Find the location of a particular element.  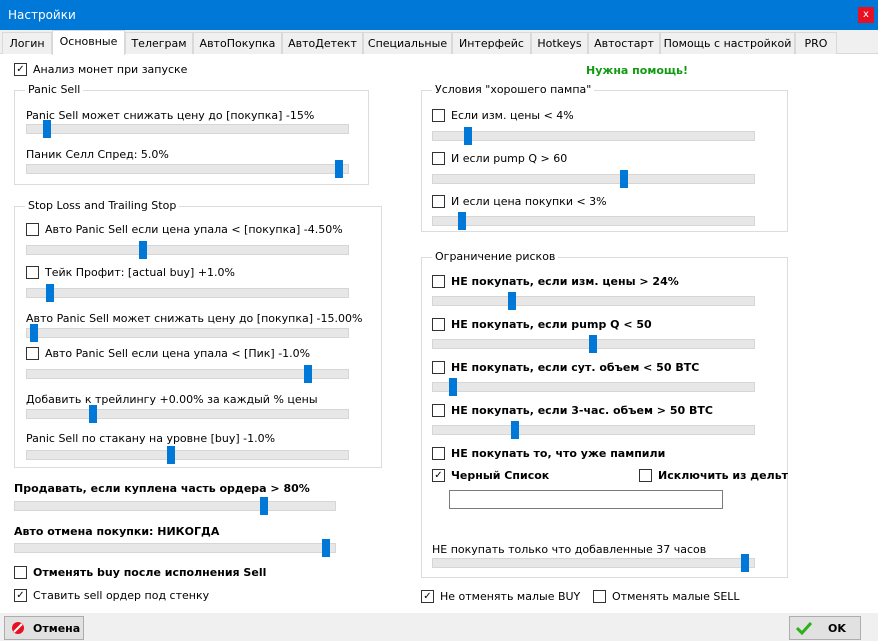

tab-setup-help: Помощь с настройкой is located at coordinates (727, 43).